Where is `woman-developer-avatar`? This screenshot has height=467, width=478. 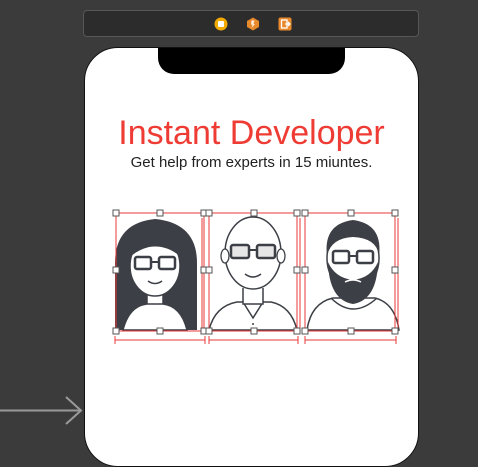
woman-developer-avatar is located at coordinates (158, 272).